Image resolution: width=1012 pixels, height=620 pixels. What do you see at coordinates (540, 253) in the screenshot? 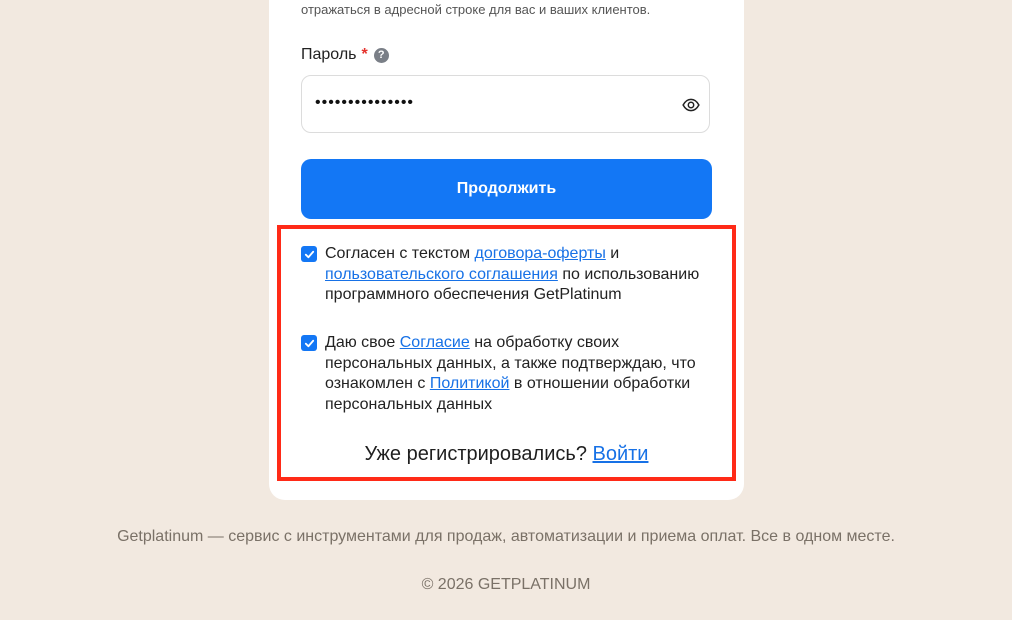
I see `offer-contract-link: договора-оферты` at bounding box center [540, 253].